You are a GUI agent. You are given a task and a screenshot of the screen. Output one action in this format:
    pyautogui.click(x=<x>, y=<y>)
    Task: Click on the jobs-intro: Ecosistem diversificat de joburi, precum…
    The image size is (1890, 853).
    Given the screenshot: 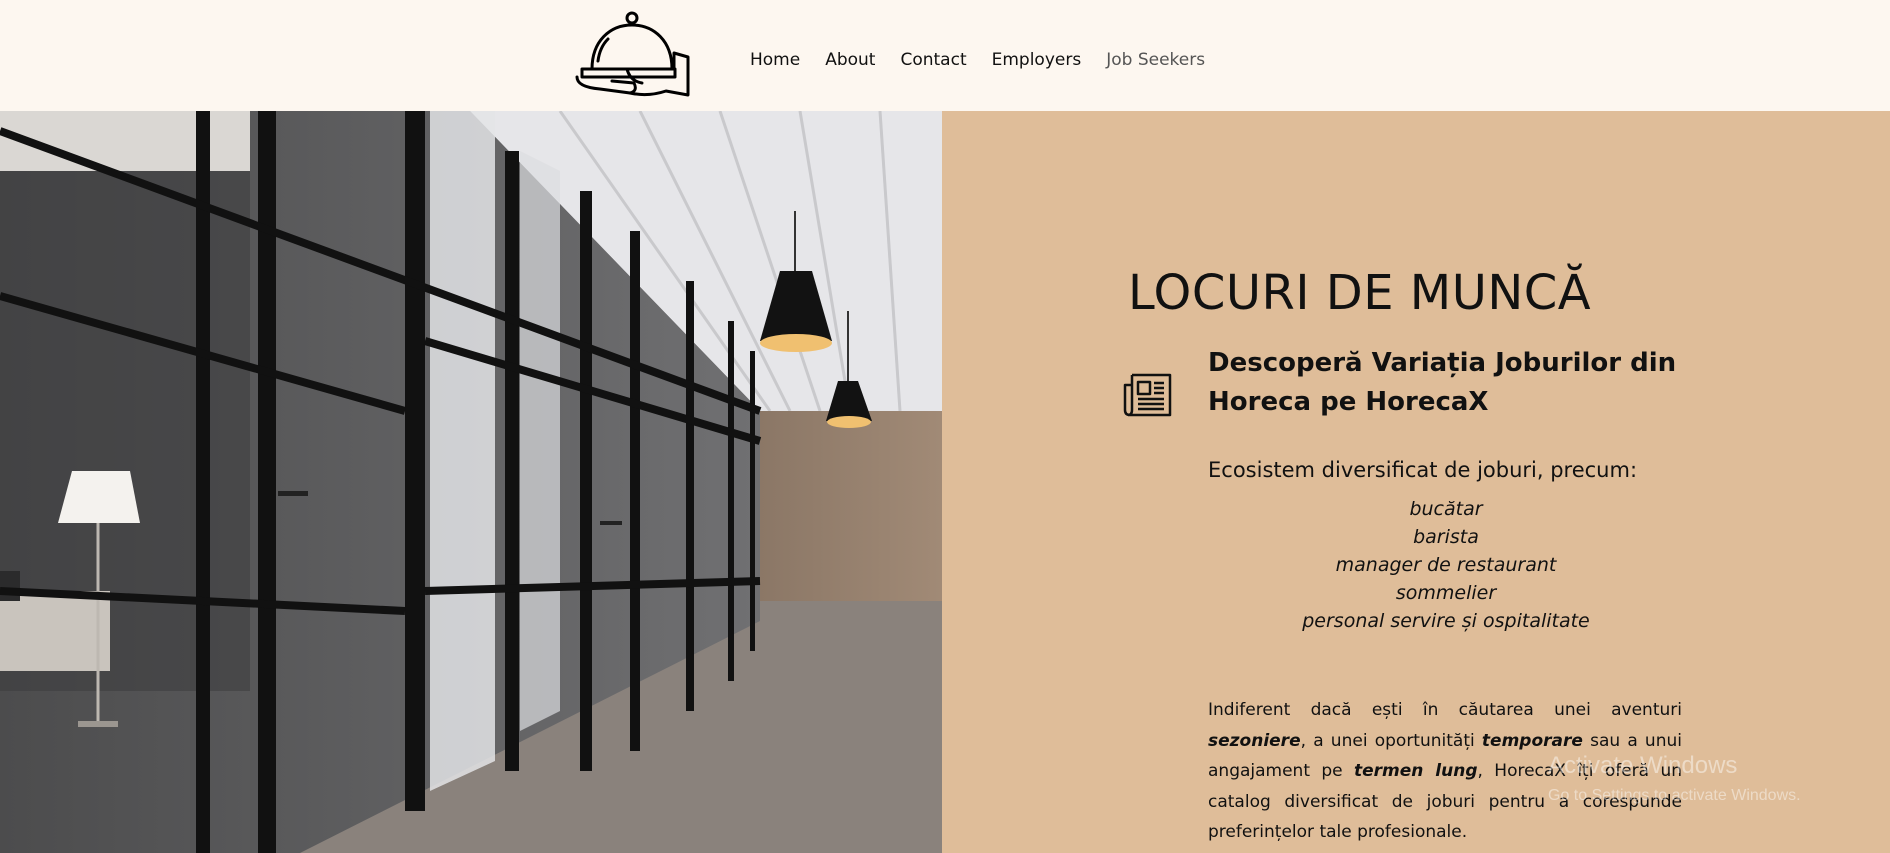 What is the action you would take?
    pyautogui.click(x=1423, y=470)
    